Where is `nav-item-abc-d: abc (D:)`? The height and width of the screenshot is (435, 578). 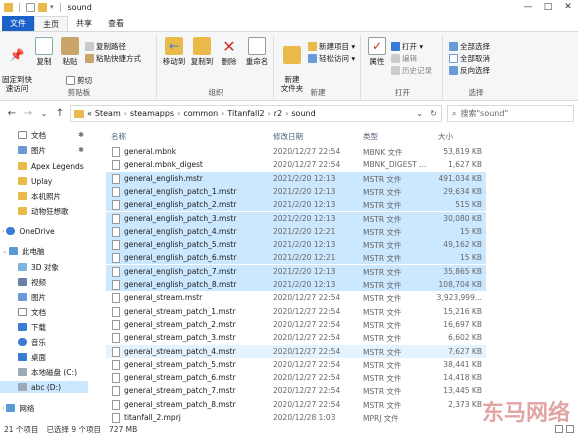 nav-item-abc-d: abc (D:) is located at coordinates (44, 387).